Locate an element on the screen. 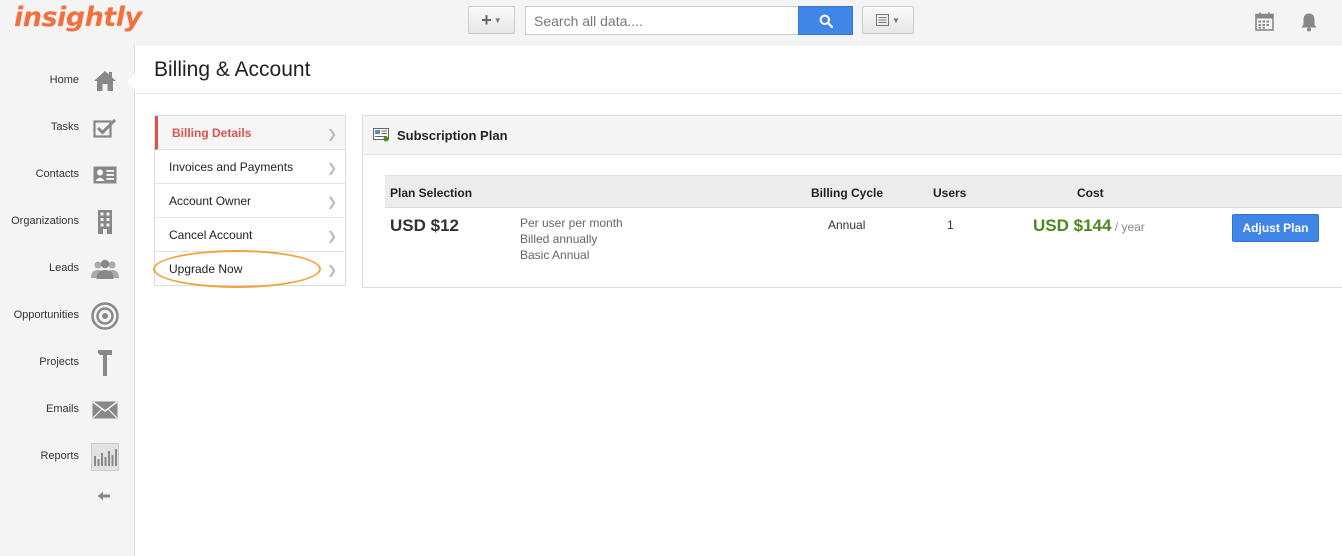  subnav-item-invoices-and-payments: Invoices and Payments ❯ is located at coordinates (250, 167).